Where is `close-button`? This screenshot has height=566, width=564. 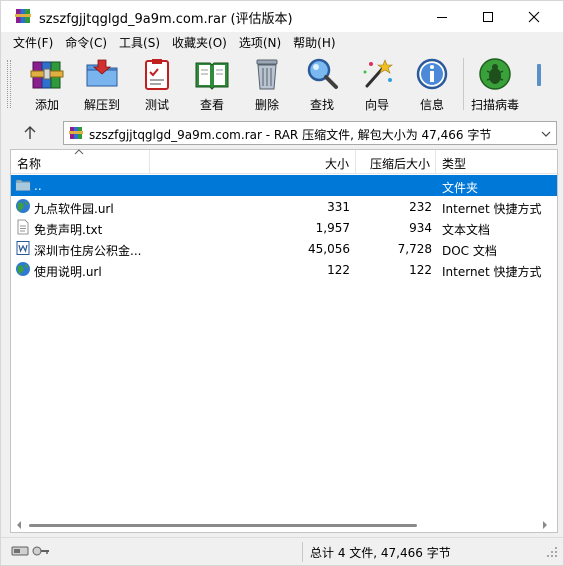 close-button is located at coordinates (534, 16).